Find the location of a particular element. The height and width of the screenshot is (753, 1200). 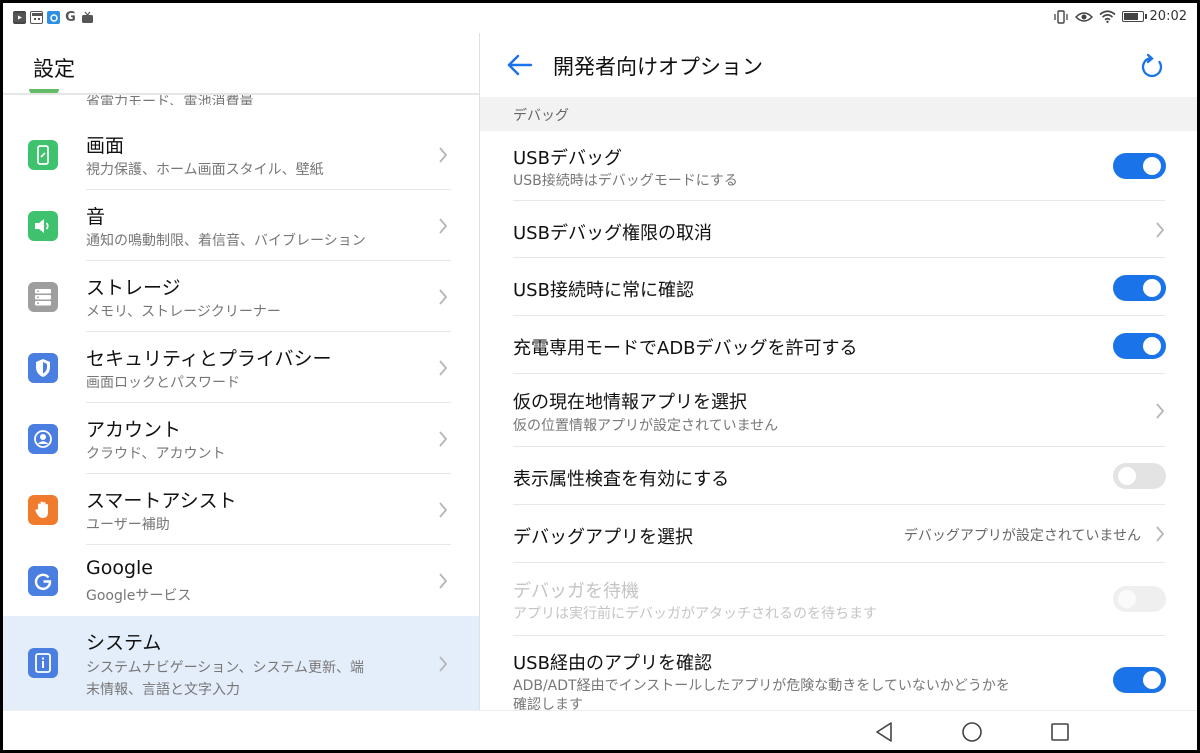

option-label: USBデバッグ権限の取消 is located at coordinates (612, 233).